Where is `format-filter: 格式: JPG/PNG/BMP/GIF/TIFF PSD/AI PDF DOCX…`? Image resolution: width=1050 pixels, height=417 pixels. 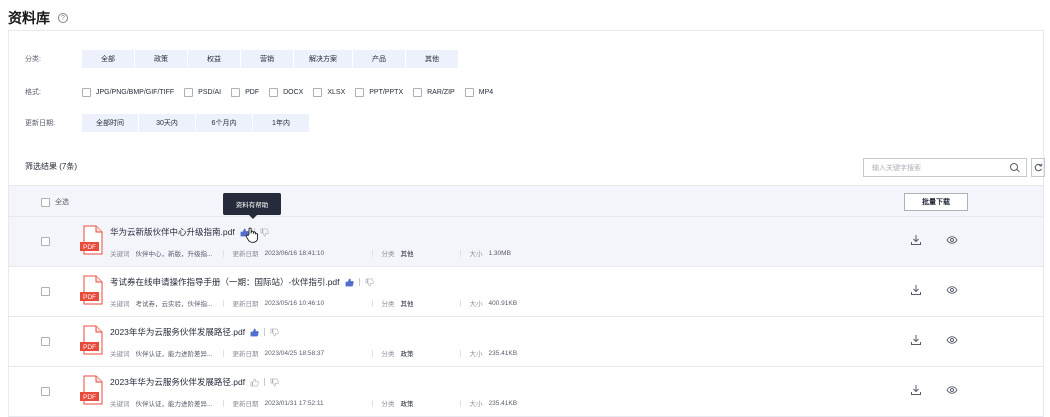
format-filter: 格式: JPG/PNG/BMP/GIF/TIFF PSD/AI PDF DOCX… is located at coordinates (264, 92).